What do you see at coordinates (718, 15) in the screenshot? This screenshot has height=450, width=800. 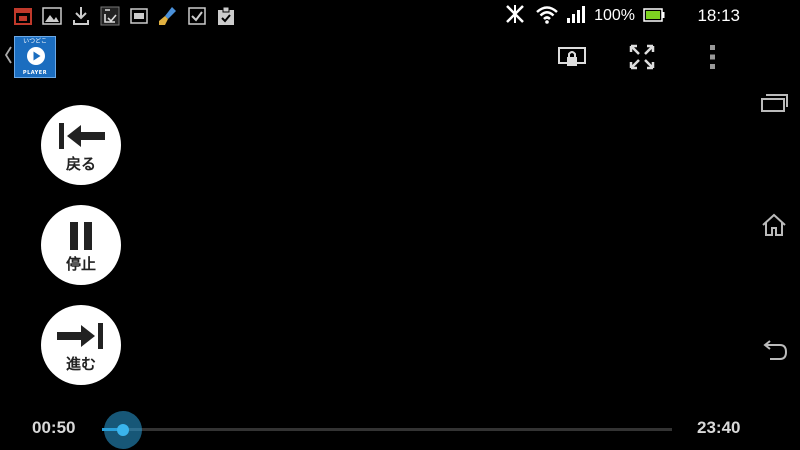 I see `status-clock: 18:13` at bounding box center [718, 15].